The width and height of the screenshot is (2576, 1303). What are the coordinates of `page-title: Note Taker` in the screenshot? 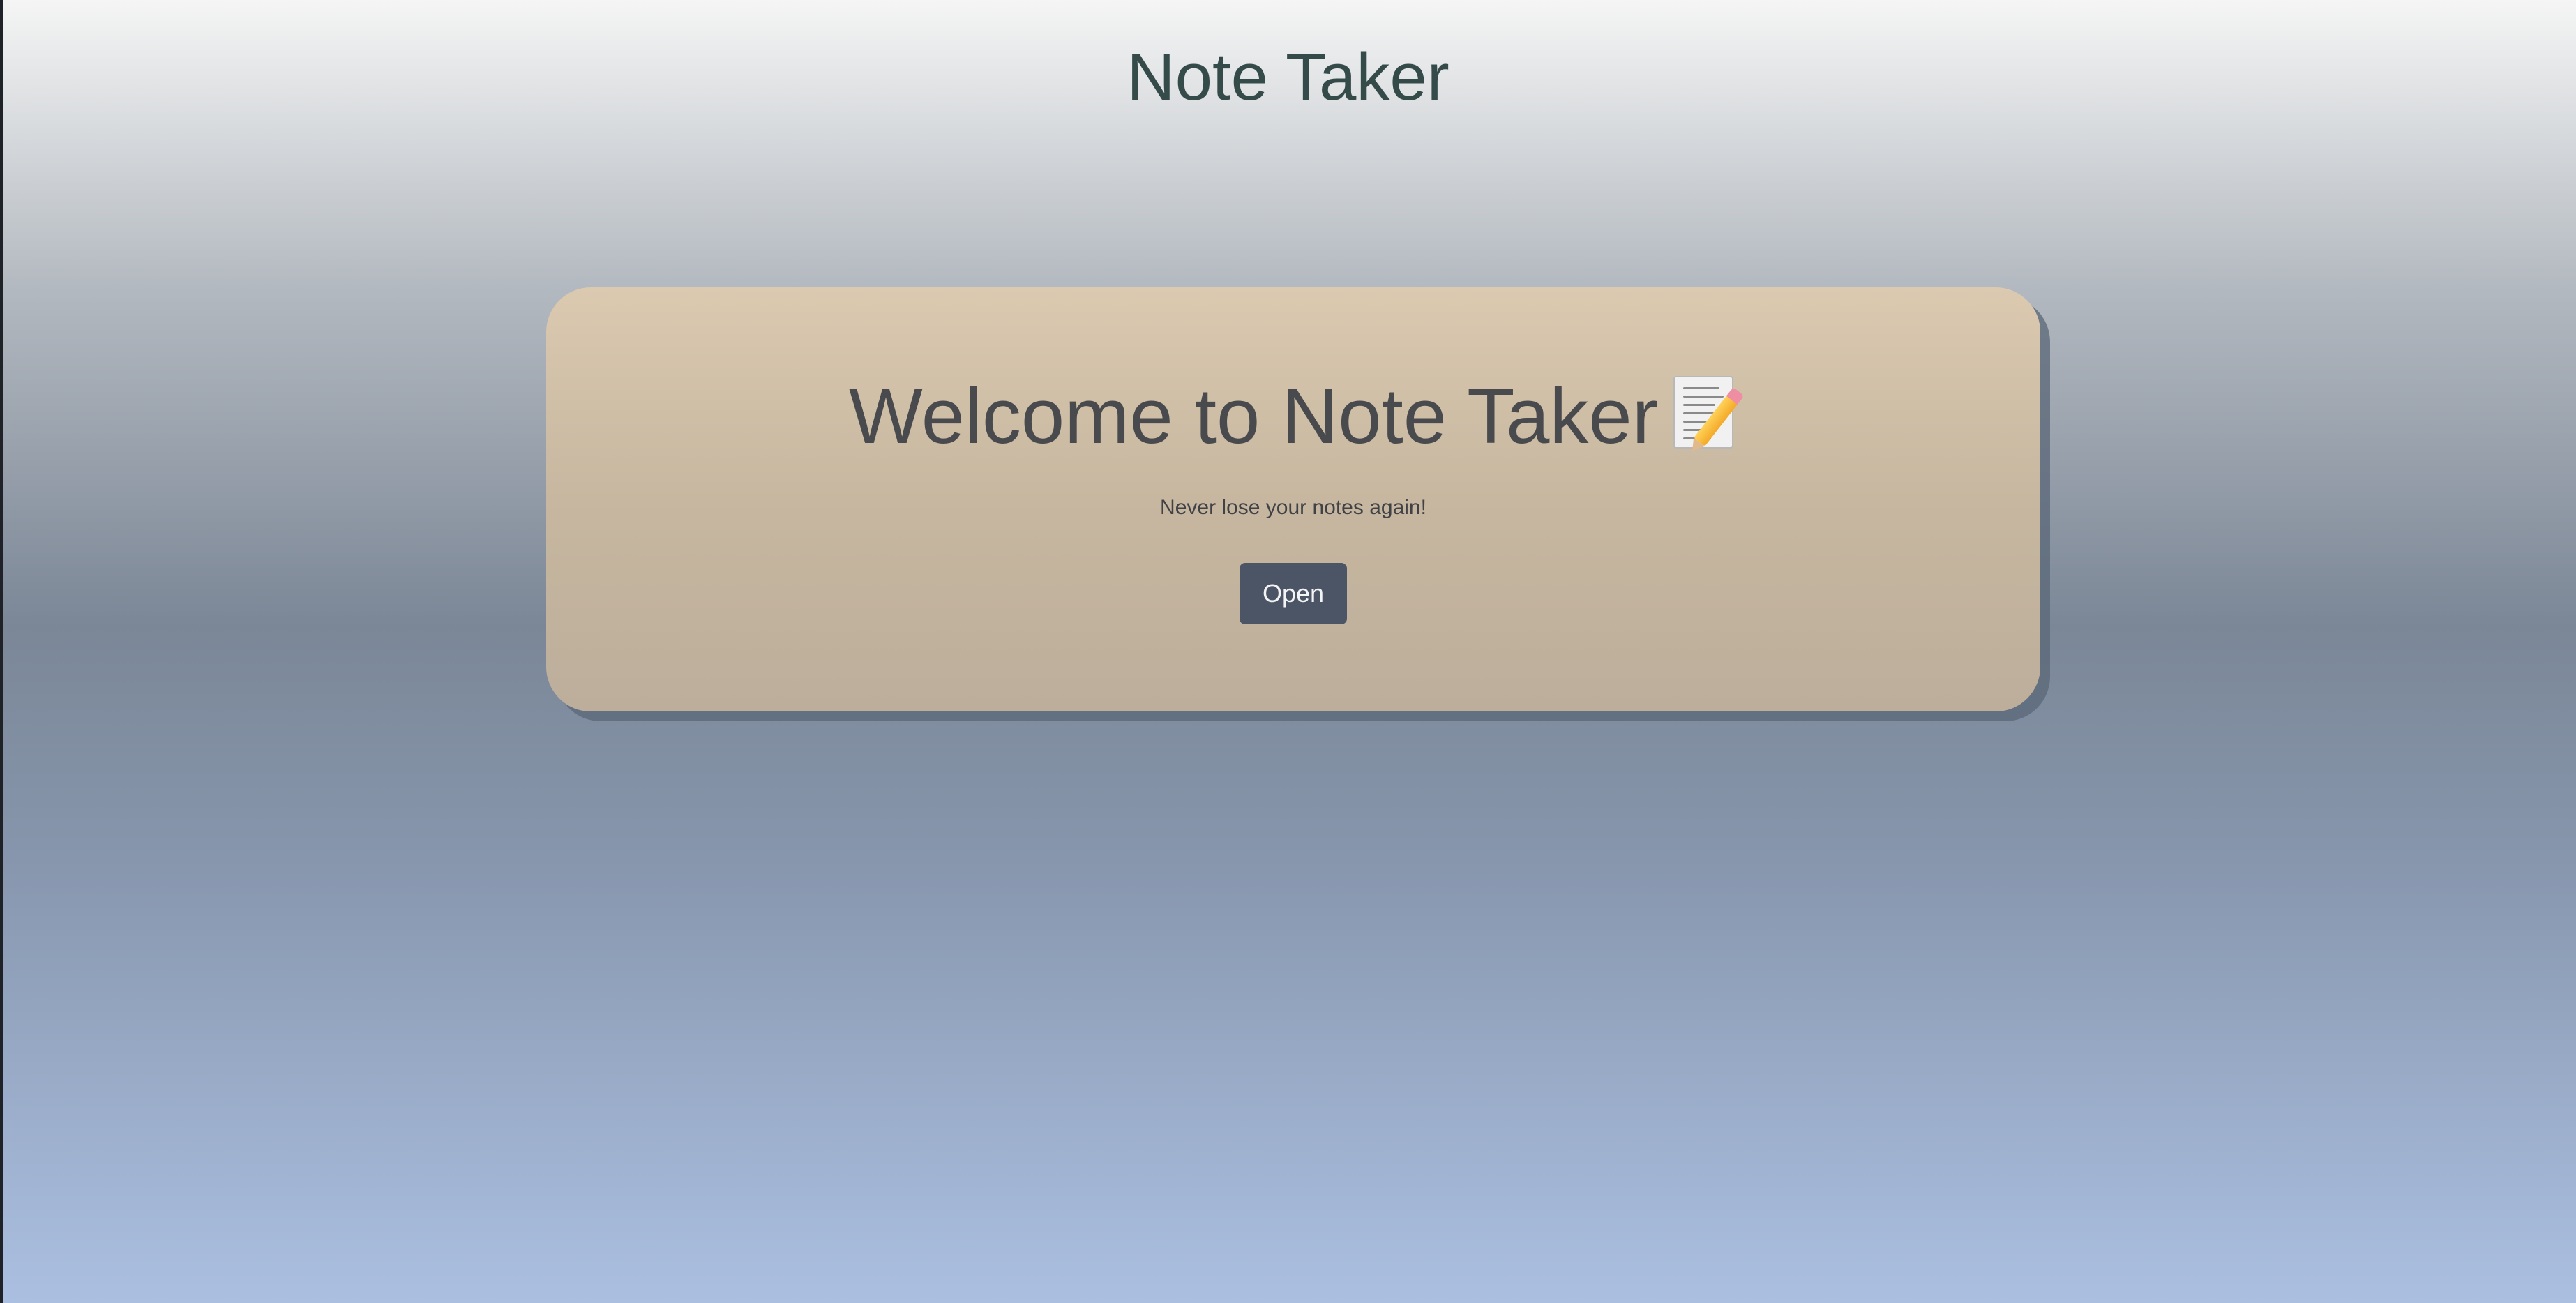 It's located at (1288, 77).